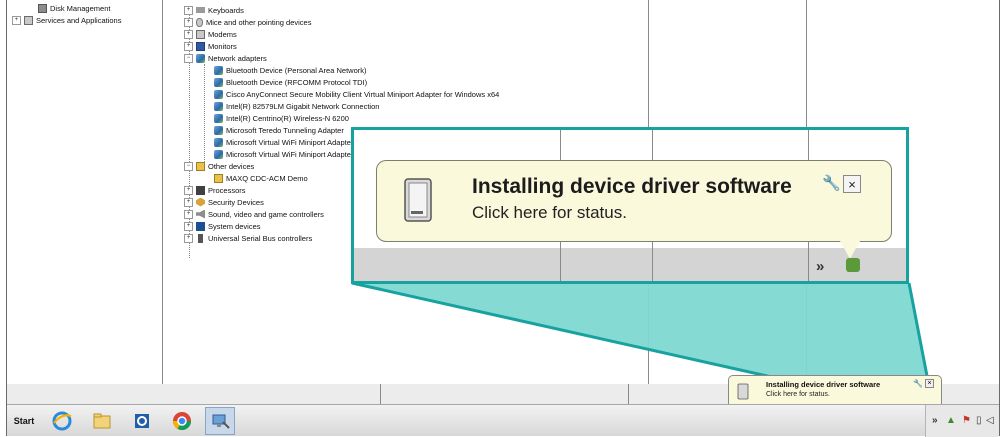 This screenshot has width=1004, height=437. What do you see at coordinates (200, 10) in the screenshot?
I see `keyboard-icon` at bounding box center [200, 10].